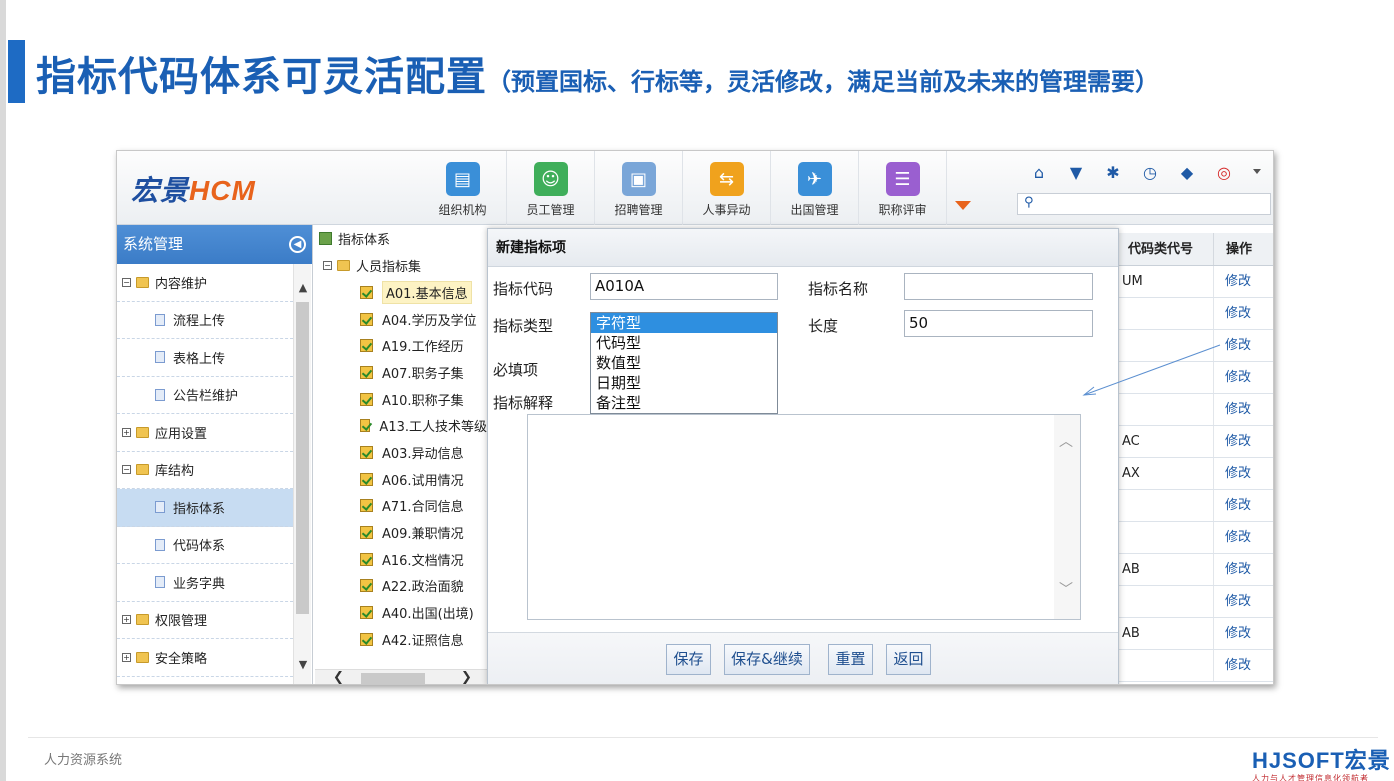 Image resolution: width=1394 pixels, height=781 pixels. Describe the element at coordinates (423, 481) in the screenshot. I see `tree-item-label: A06.试用情况` at that location.